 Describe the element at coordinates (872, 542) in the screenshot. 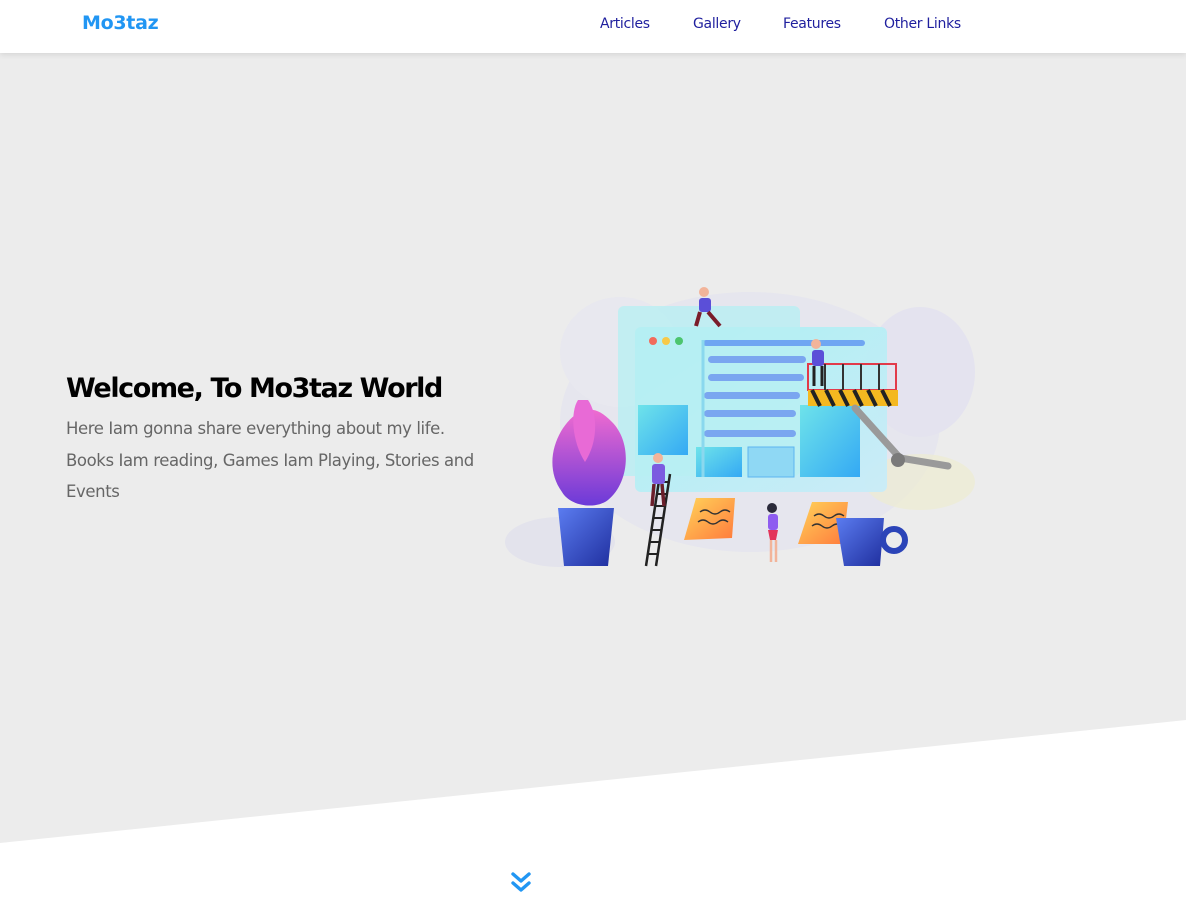

I see `coffee-cup` at that location.